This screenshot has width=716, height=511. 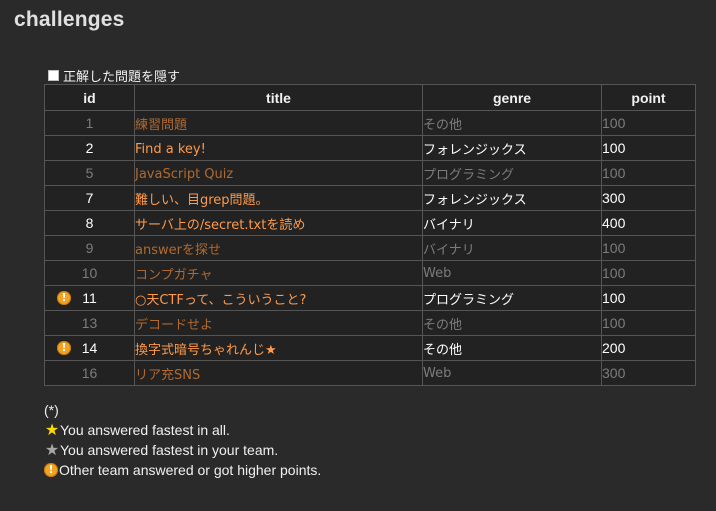 What do you see at coordinates (202, 200) in the screenshot?
I see `challenge-title-link: 難しい、目grep問題。` at bounding box center [202, 200].